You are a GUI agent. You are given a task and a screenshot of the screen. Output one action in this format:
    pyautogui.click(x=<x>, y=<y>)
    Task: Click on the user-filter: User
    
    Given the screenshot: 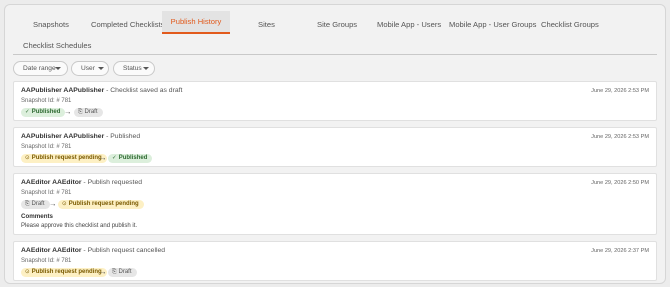 What is the action you would take?
    pyautogui.click(x=90, y=68)
    